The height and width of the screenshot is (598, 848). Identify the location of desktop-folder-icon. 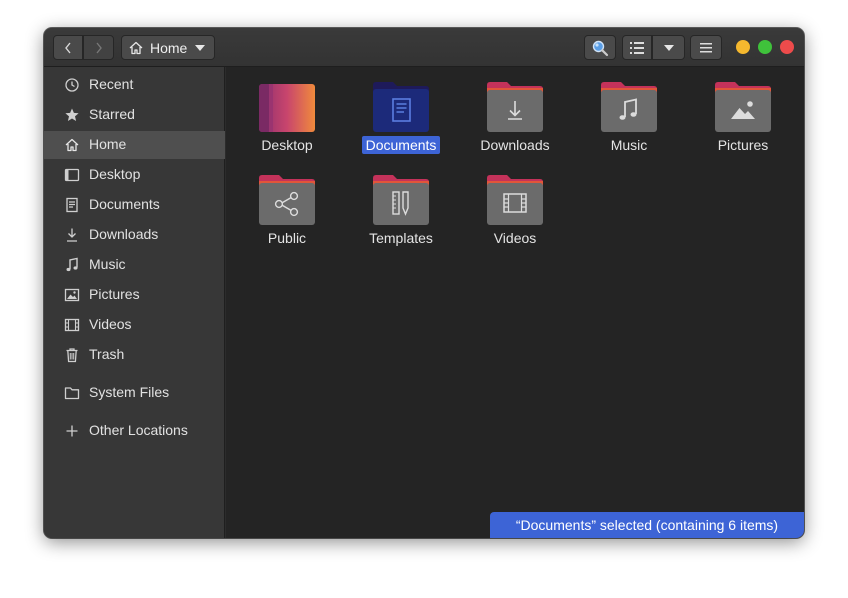
(287, 109).